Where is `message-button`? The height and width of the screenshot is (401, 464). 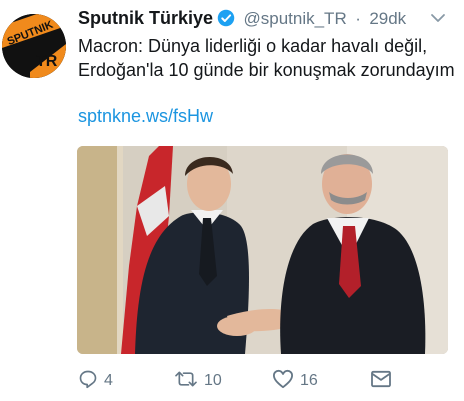 message-button is located at coordinates (381, 381).